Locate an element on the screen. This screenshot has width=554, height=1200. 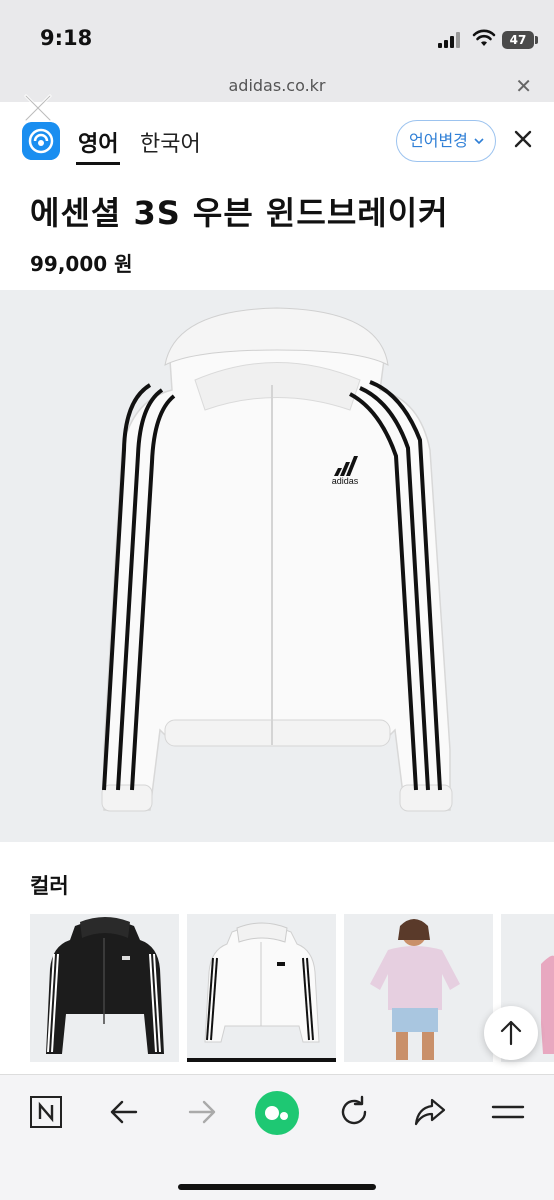
arrow-up-icon is located at coordinates (511, 1033).